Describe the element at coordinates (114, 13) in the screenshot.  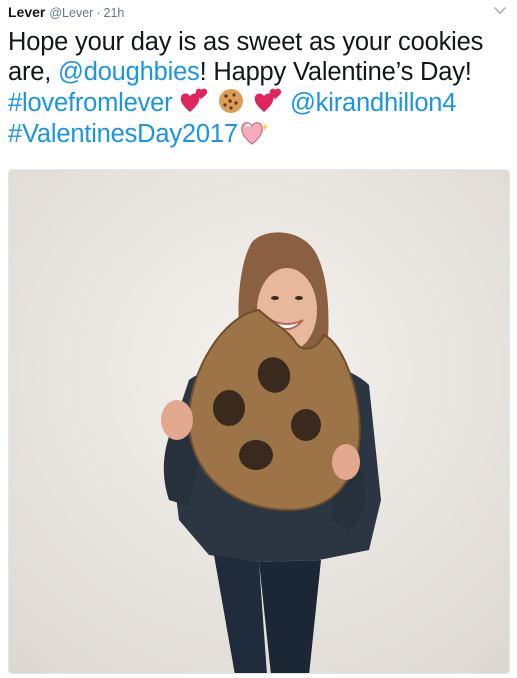
I see `tweet-timestamp: 21h` at that location.